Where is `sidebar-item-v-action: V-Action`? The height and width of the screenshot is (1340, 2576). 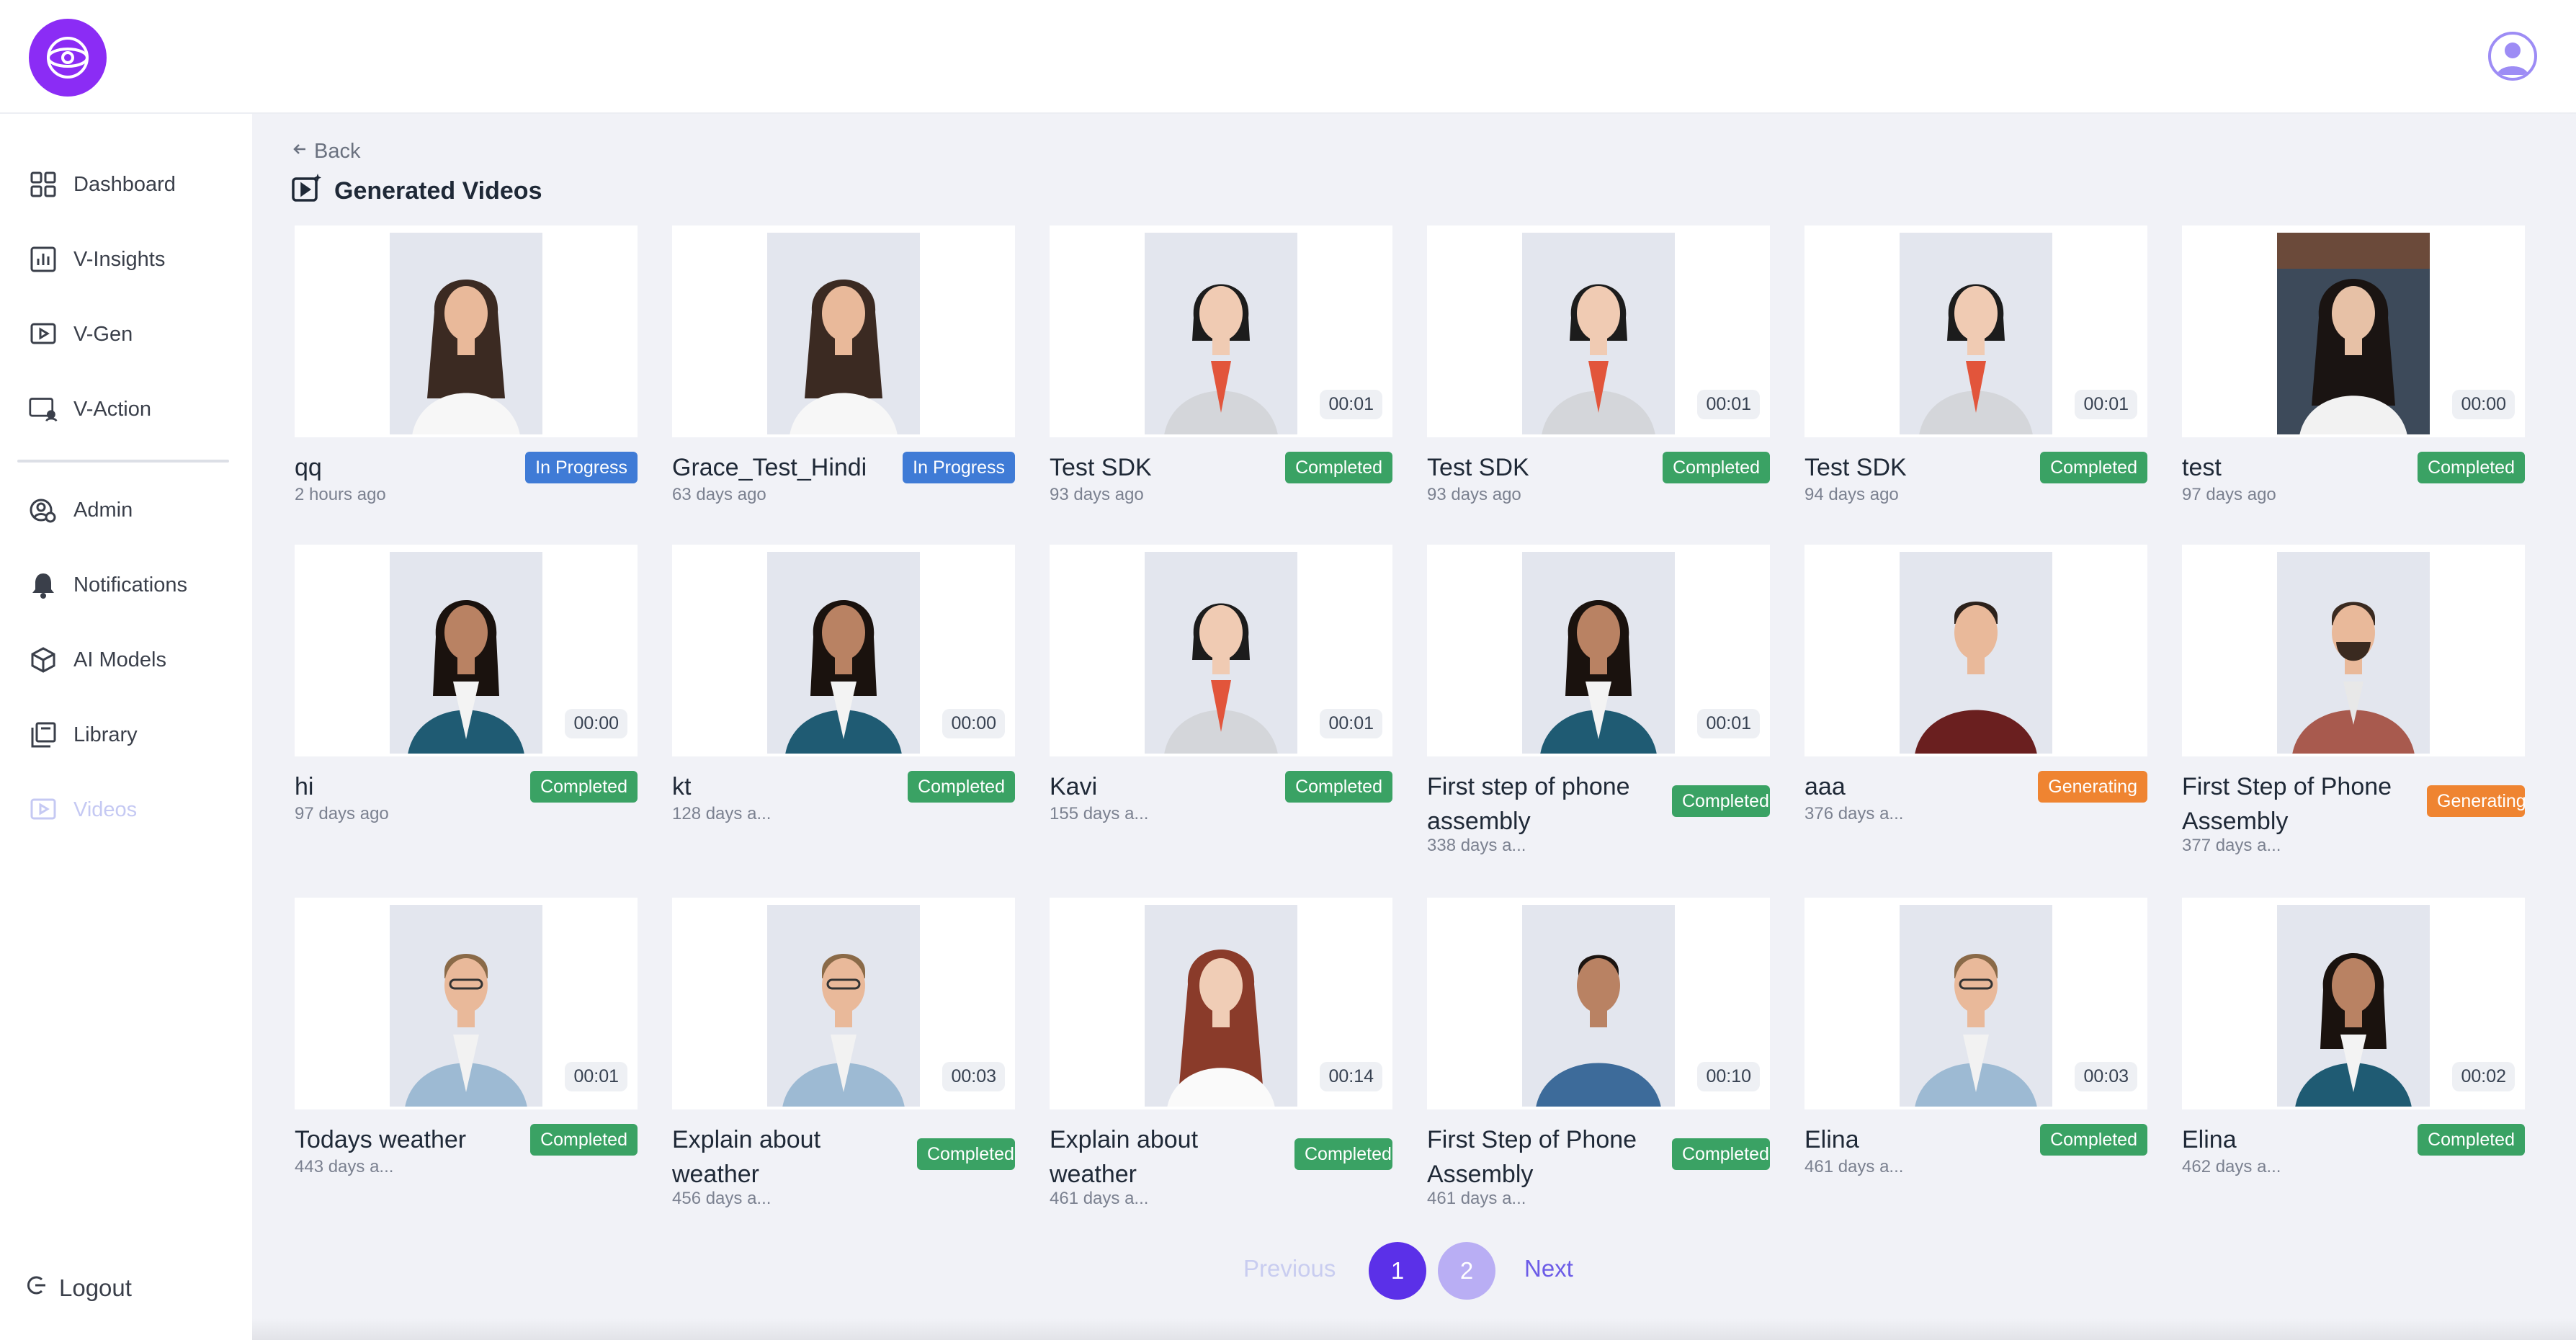
sidebar-item-v-action: V-Action is located at coordinates (130, 410).